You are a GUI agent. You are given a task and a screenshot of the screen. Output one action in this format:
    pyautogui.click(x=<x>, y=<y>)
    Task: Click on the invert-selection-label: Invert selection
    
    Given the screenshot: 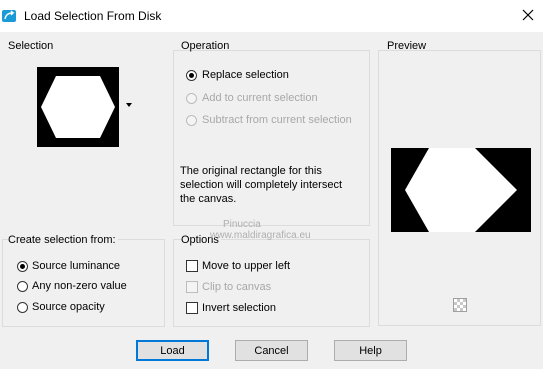 What is the action you would take?
    pyautogui.click(x=239, y=308)
    